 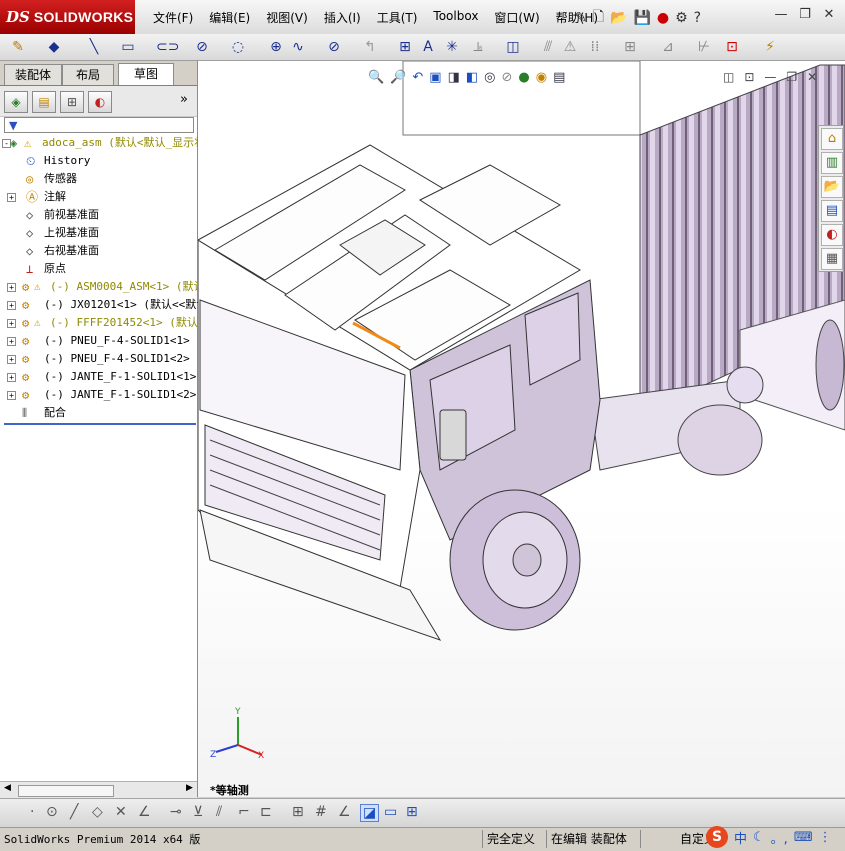 I want to click on tangent-tool-icon: ∠, so click(x=144, y=812).